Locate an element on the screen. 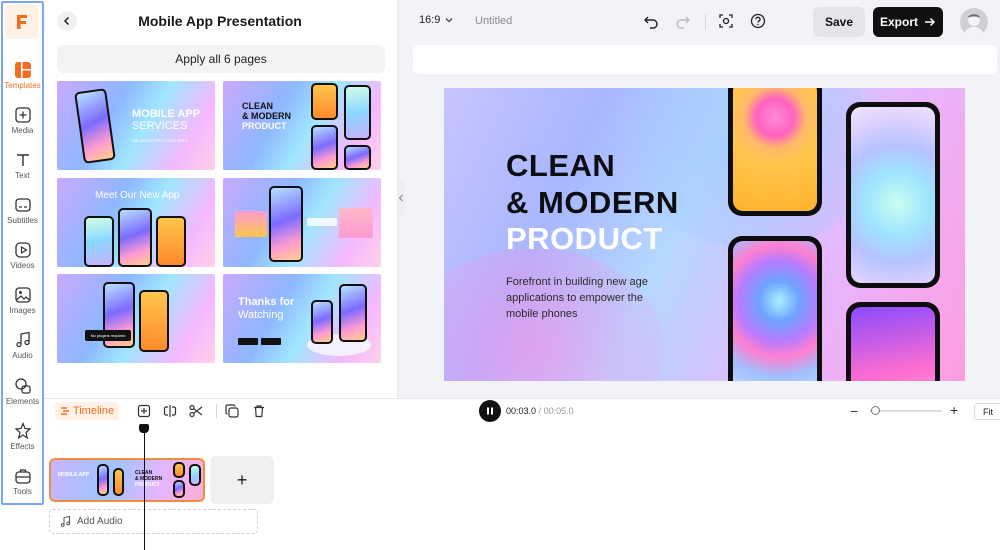  timeline-clip: MOBILE APP CLEAN & MODERN PRODUCT is located at coordinates (127, 480).